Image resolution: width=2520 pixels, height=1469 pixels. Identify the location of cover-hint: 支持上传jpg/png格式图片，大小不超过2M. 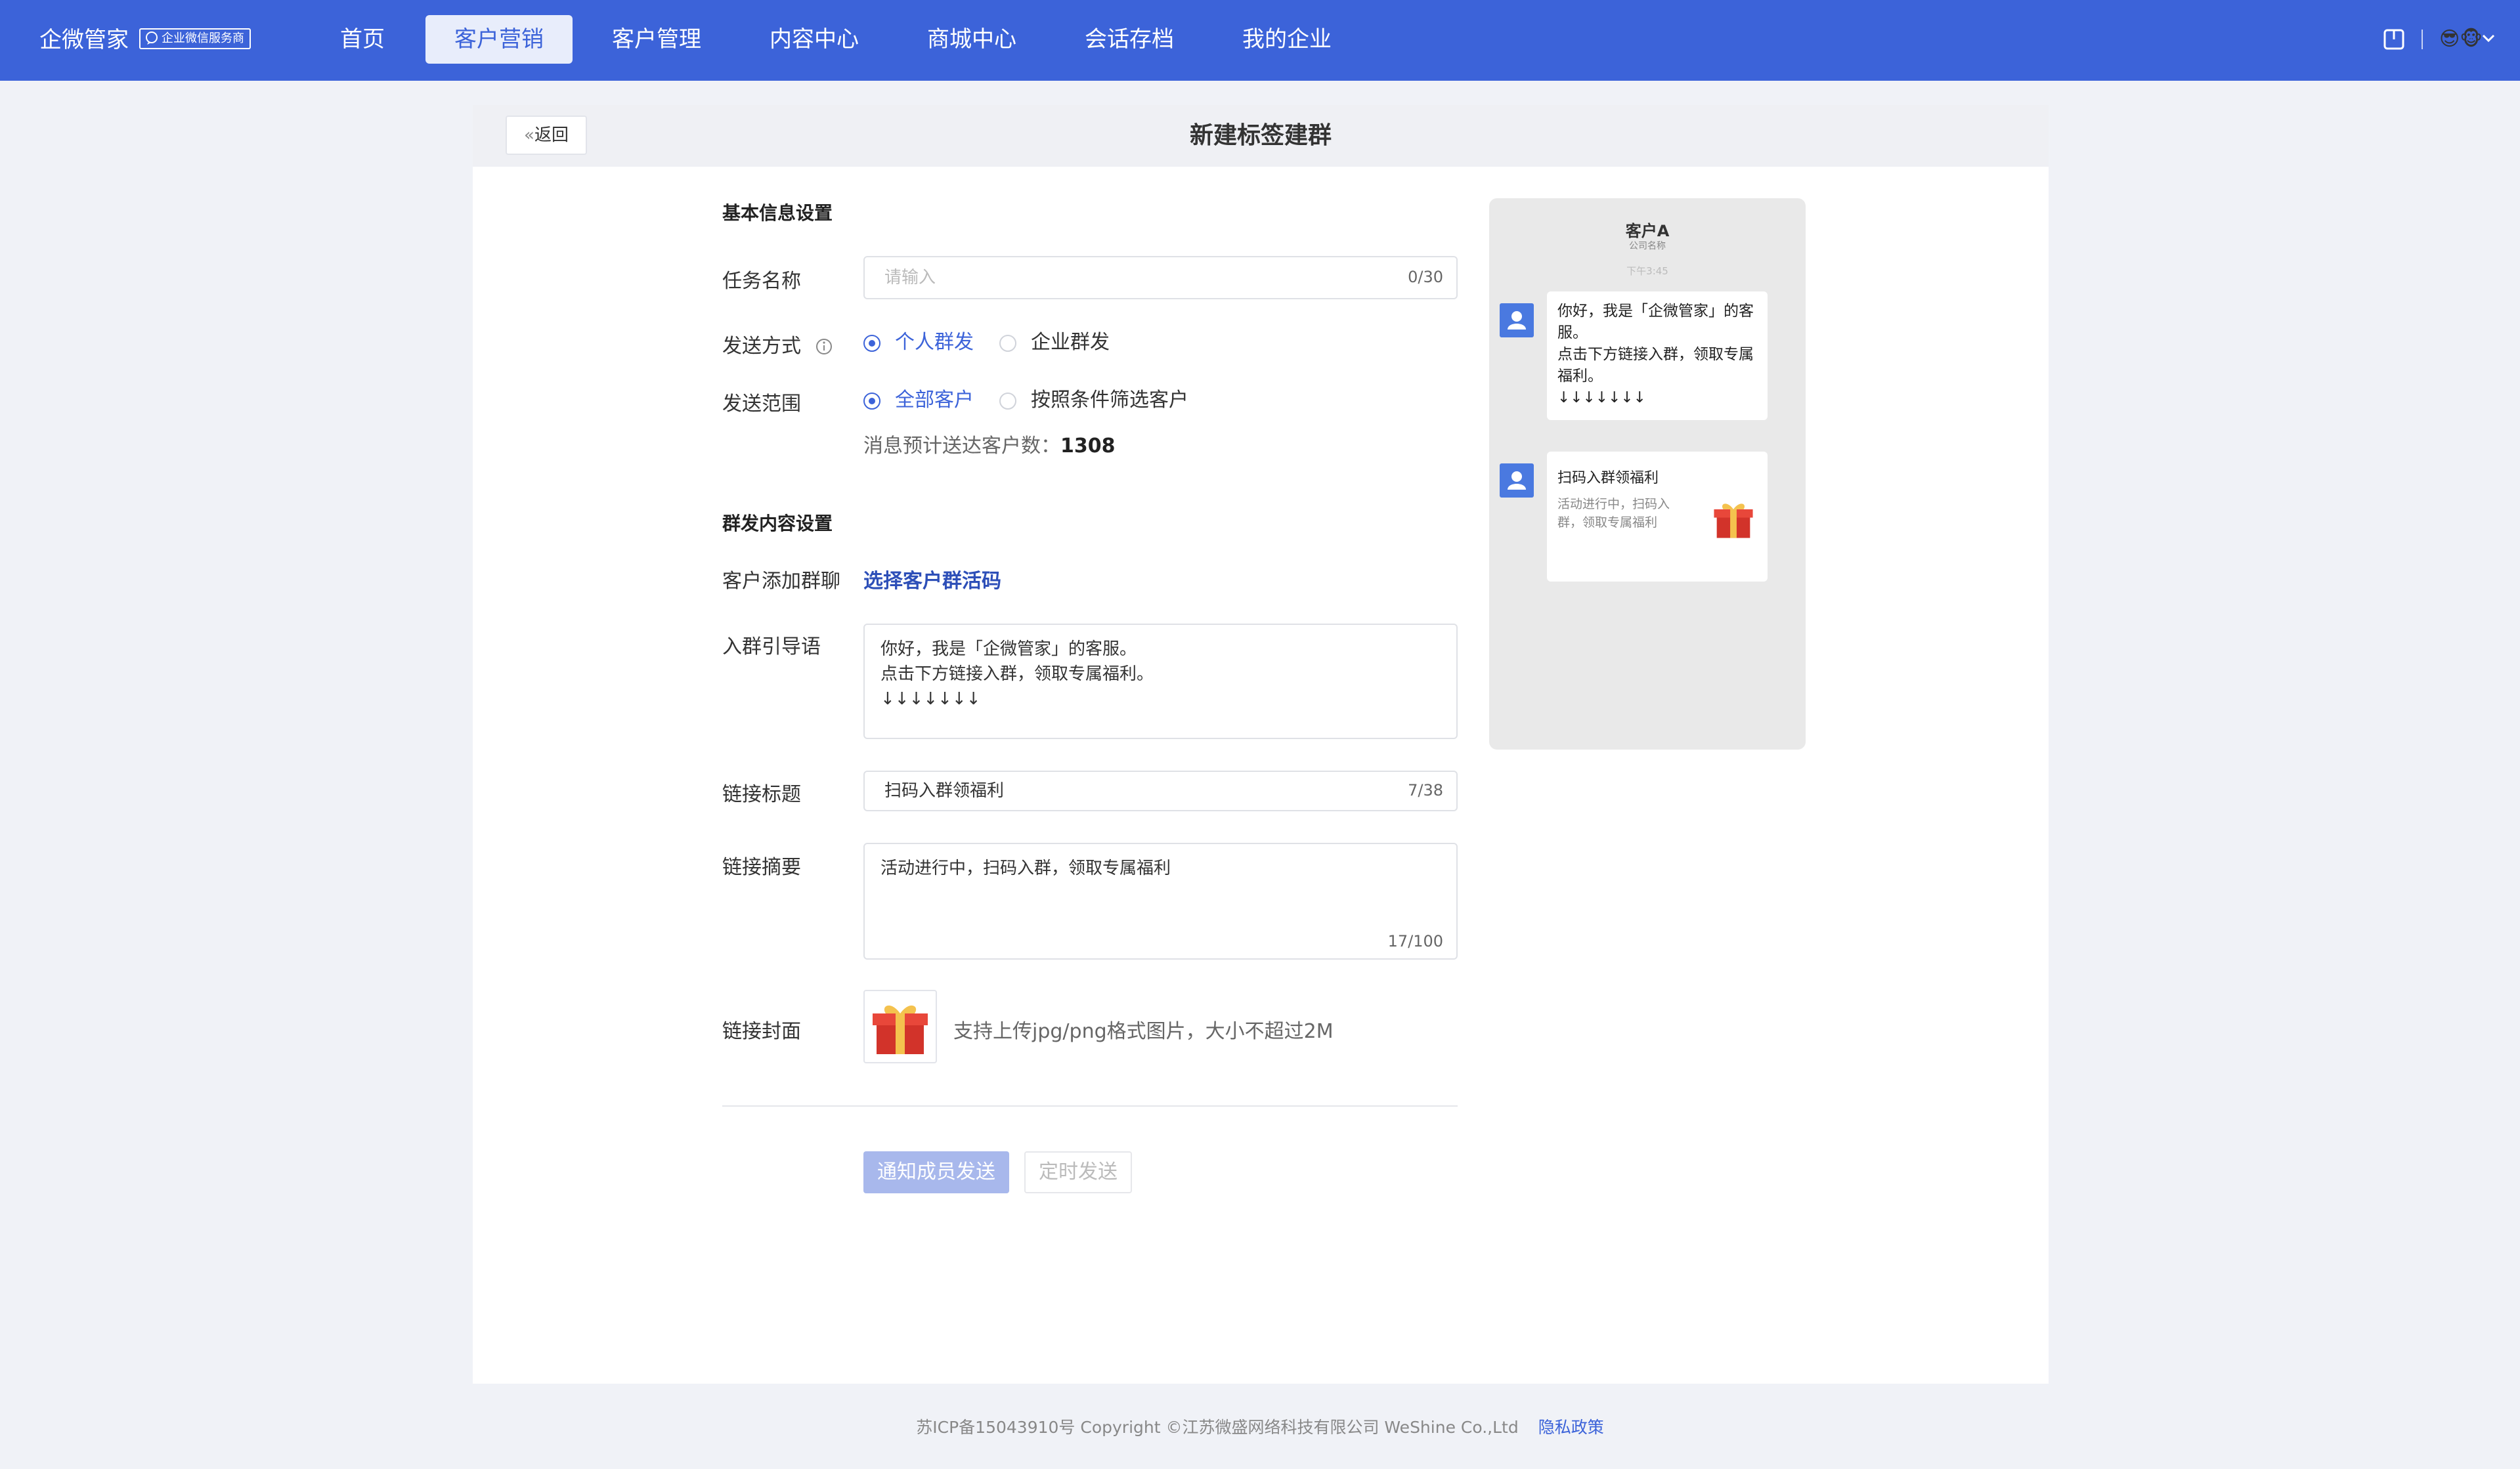
(1143, 1032).